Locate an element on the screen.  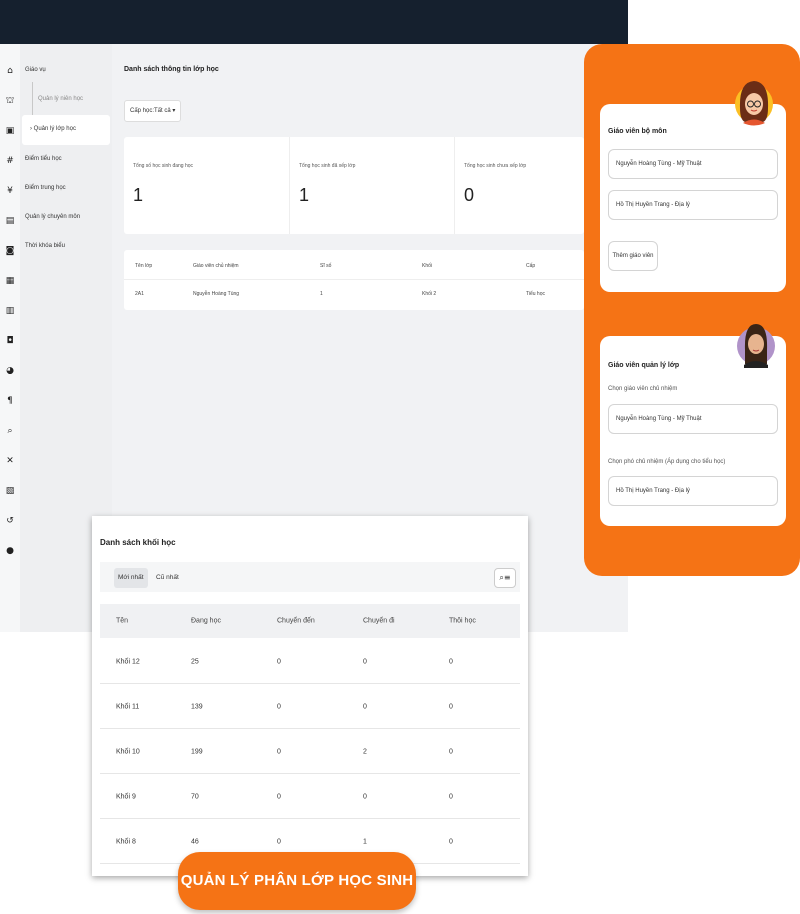
bookmark-icon: ◘ is located at coordinates (10, 341).